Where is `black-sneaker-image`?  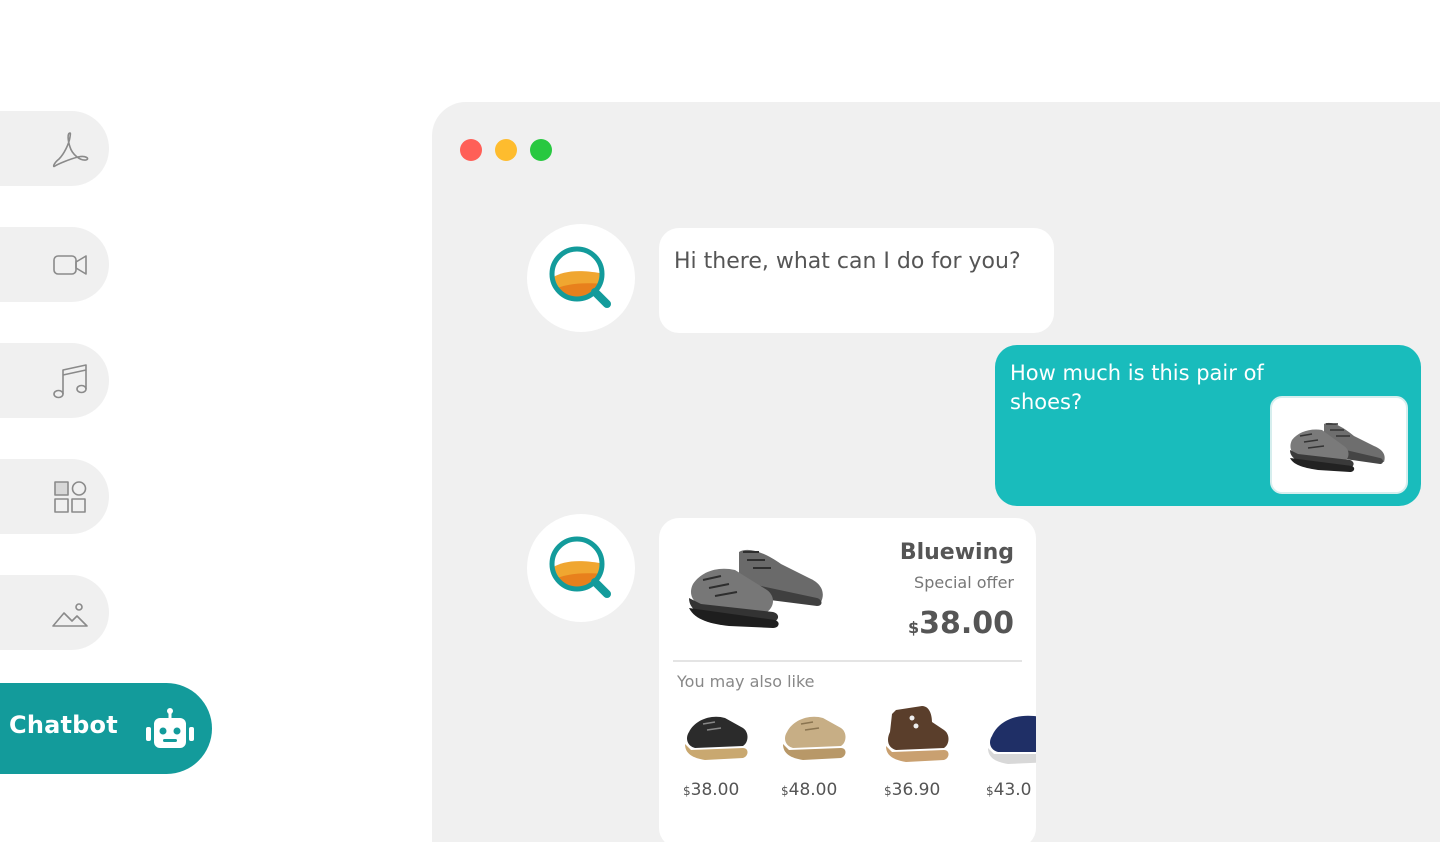 black-sneaker-image is located at coordinates (716, 738).